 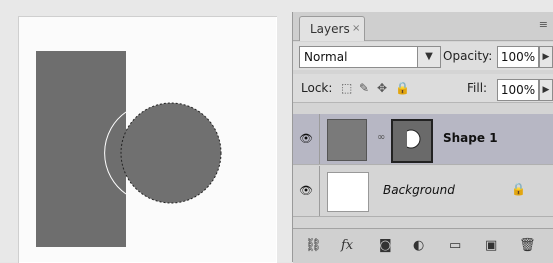 I want to click on new-group-icon: ▭, so click(x=455, y=245).